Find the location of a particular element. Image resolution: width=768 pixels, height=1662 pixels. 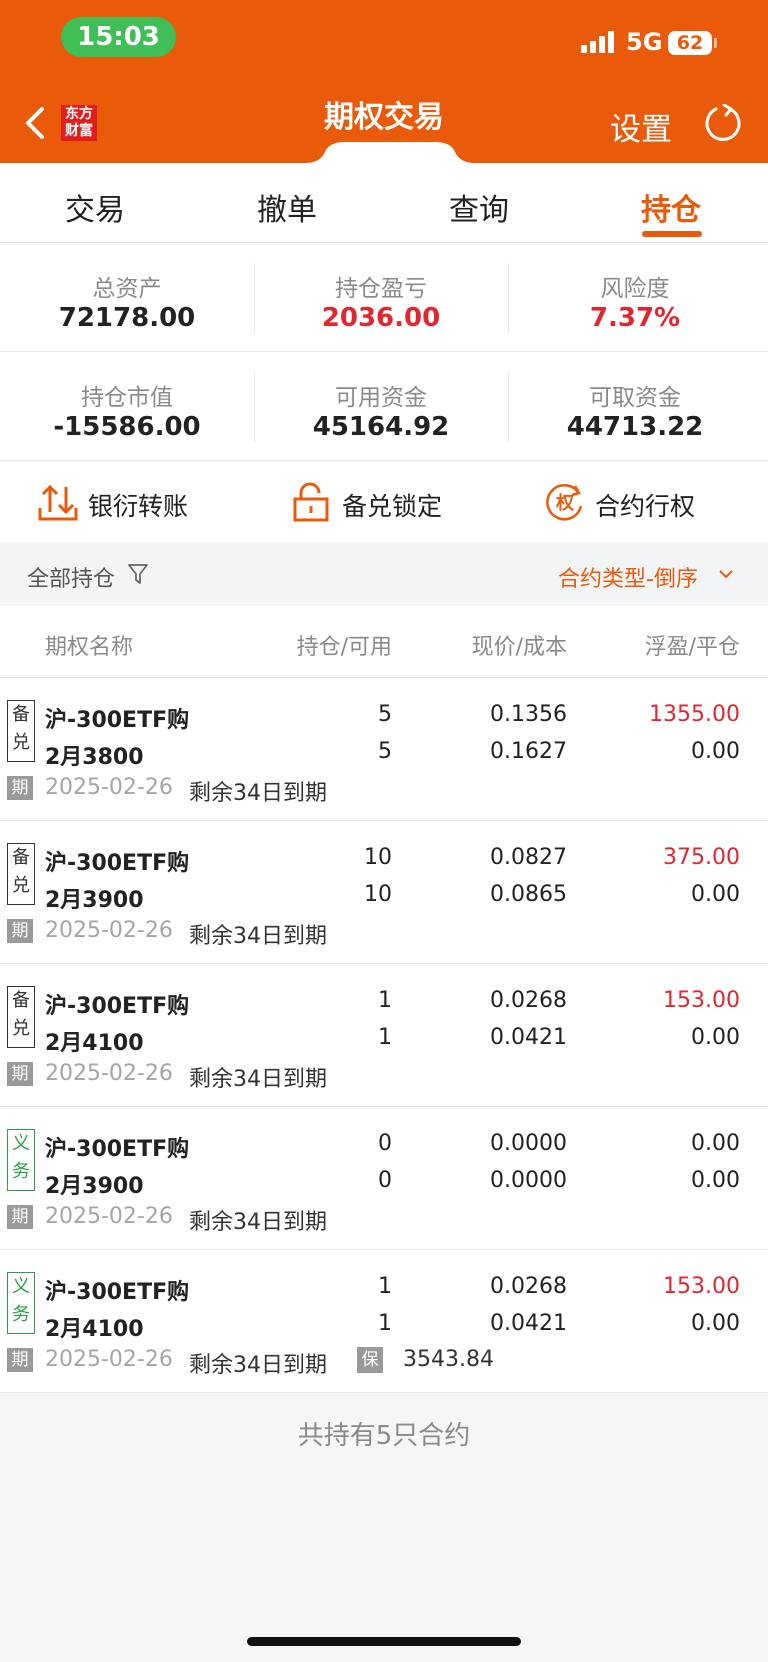

home-indicator is located at coordinates (384, 1641).